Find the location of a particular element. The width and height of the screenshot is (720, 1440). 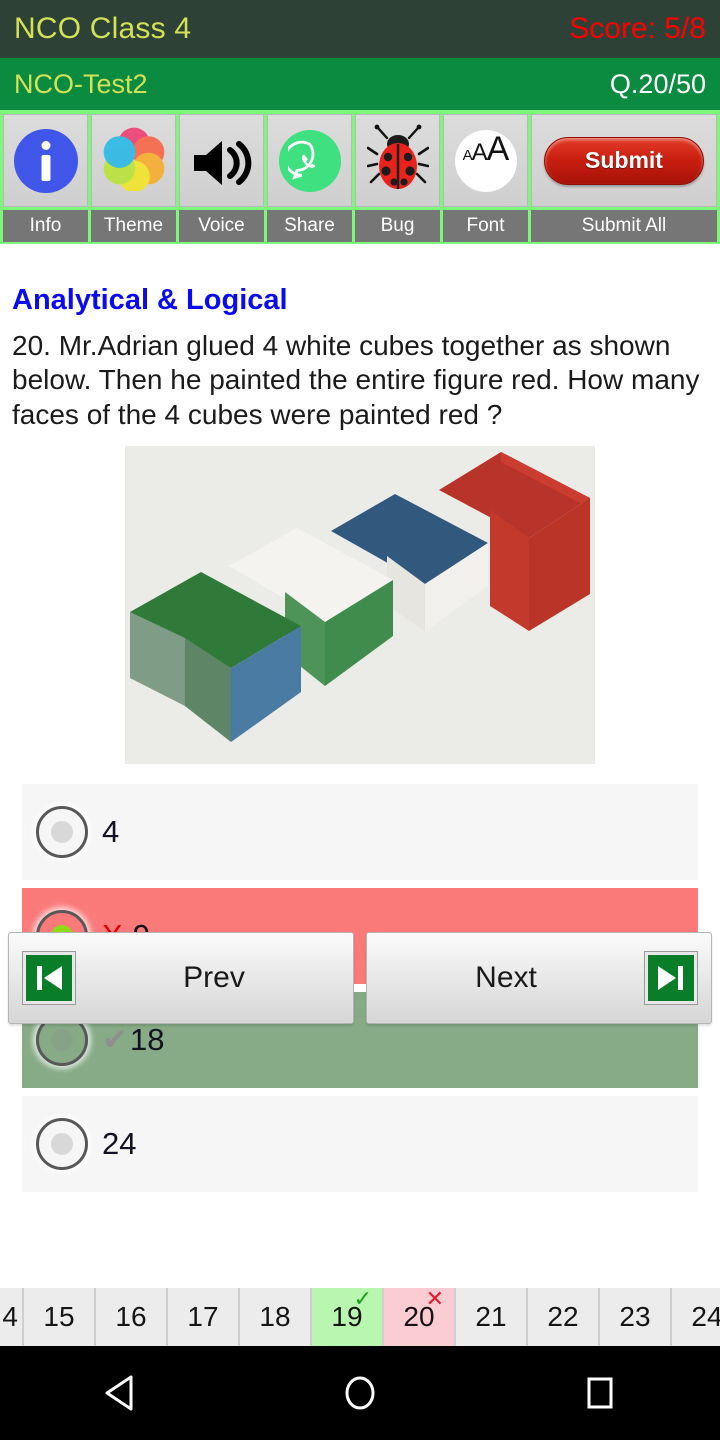

submit-button: Submit is located at coordinates (624, 160).